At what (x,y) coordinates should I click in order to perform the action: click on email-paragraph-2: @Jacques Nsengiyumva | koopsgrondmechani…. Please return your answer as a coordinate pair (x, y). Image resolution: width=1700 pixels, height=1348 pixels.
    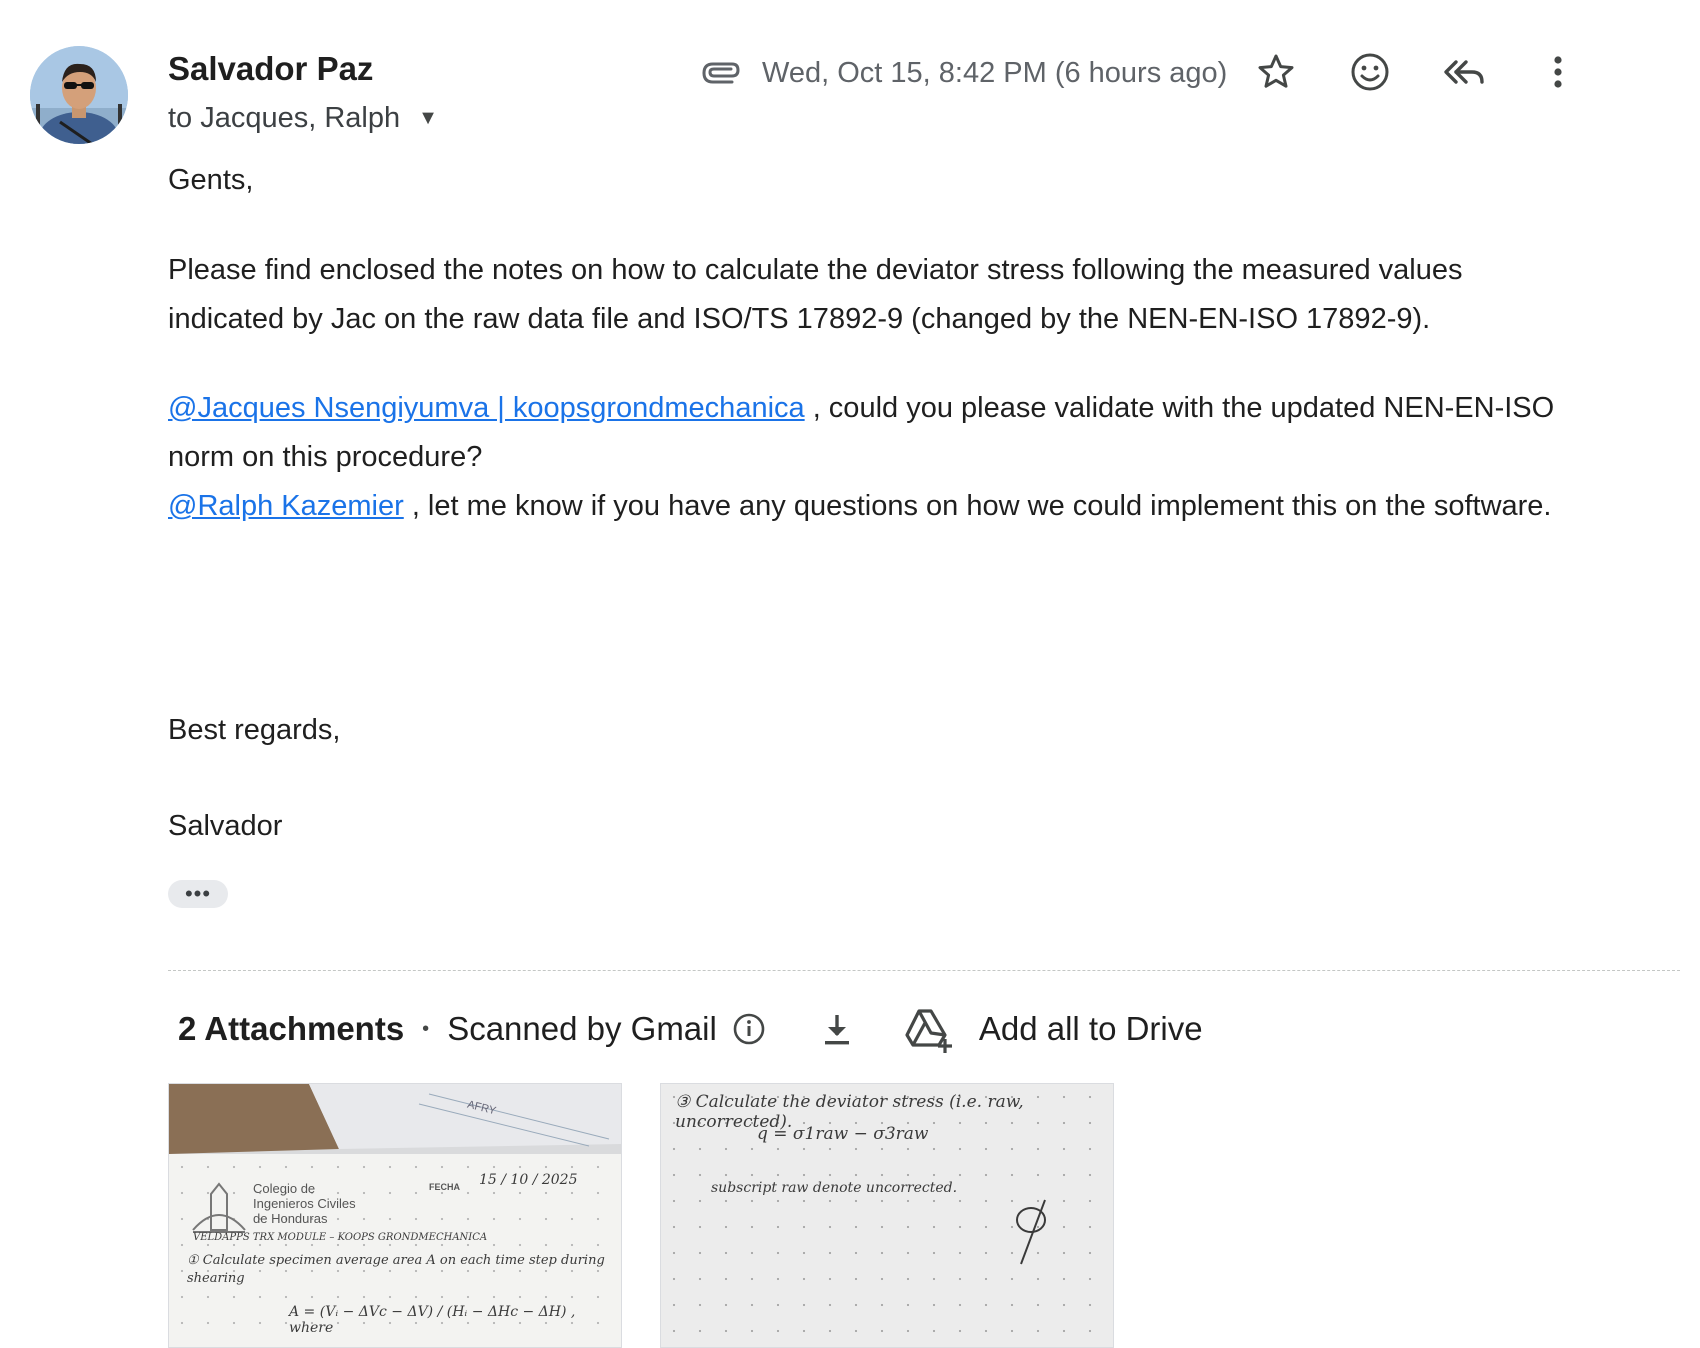
    Looking at the image, I should click on (878, 433).